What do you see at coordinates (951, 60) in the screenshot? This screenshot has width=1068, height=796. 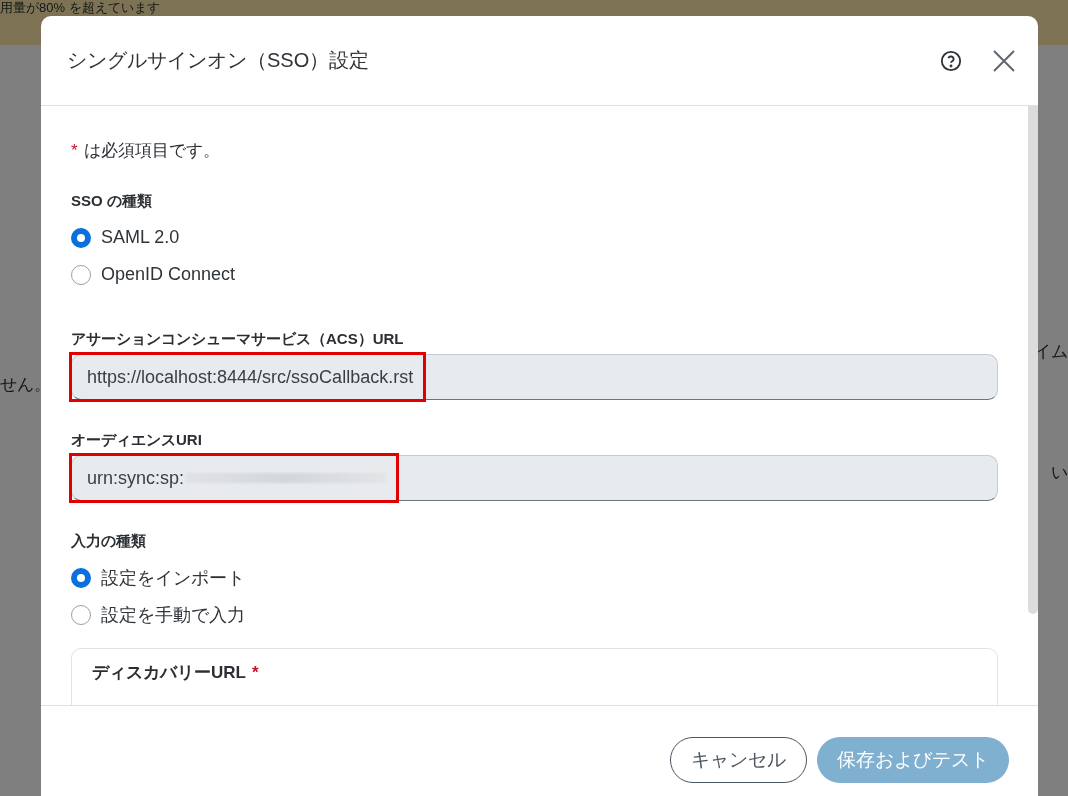 I see `help-icon` at bounding box center [951, 60].